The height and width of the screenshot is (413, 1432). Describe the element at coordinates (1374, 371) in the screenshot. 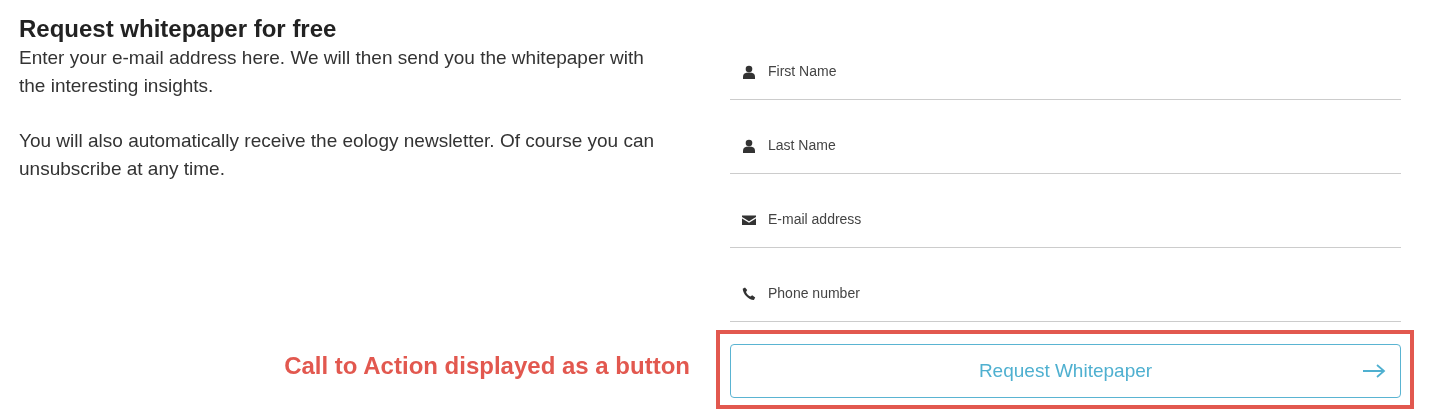

I see `arrow-icon` at that location.